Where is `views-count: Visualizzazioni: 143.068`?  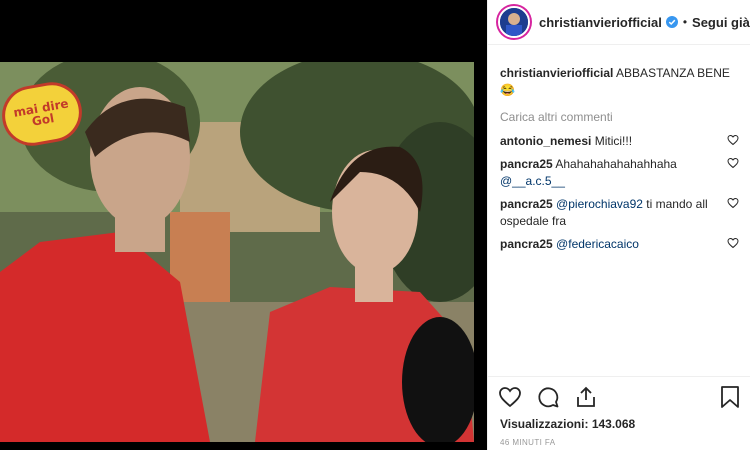 views-count: Visualizzazioni: 143.068 is located at coordinates (567, 424).